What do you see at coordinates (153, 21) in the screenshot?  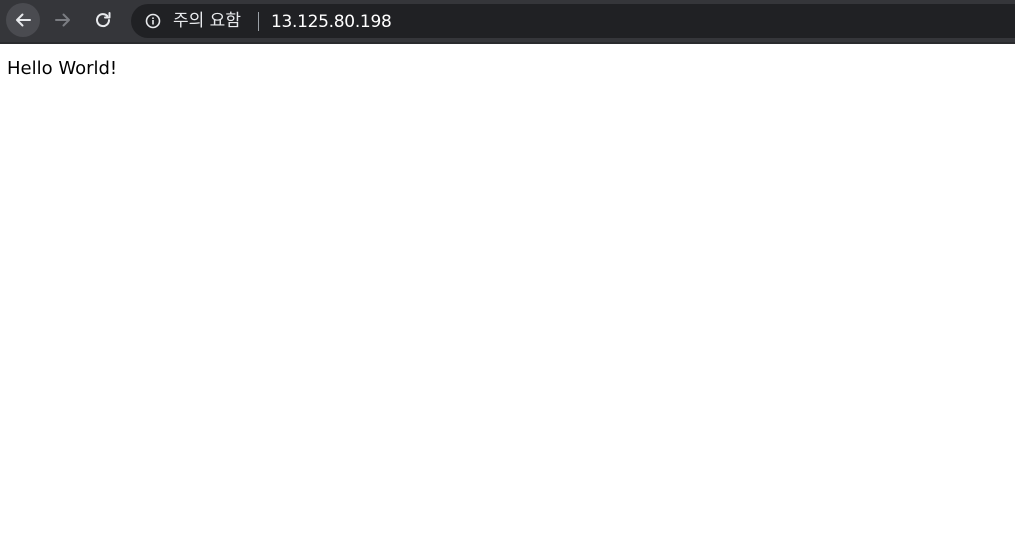 I see `info-icon` at bounding box center [153, 21].